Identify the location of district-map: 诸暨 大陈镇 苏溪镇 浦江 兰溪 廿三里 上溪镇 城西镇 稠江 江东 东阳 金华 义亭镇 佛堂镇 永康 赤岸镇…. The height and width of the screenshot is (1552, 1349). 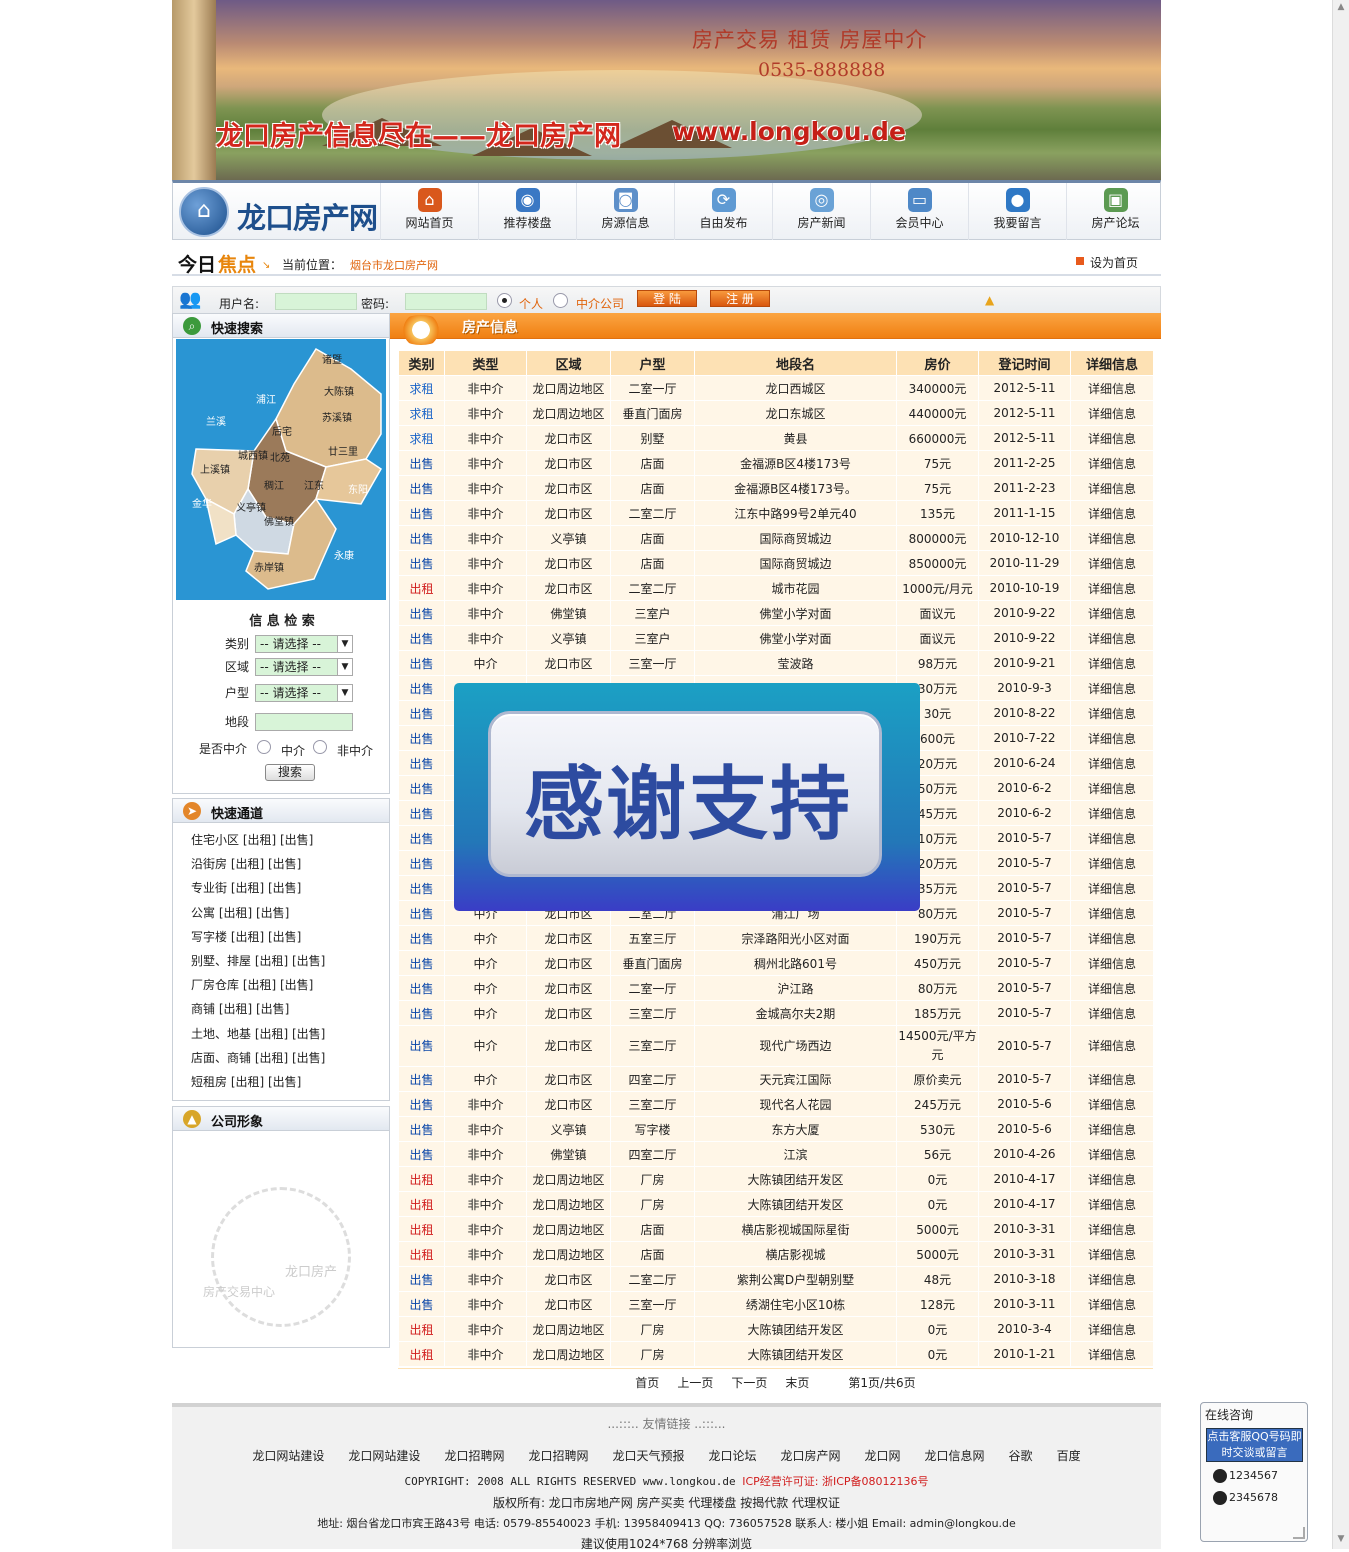
(281, 469).